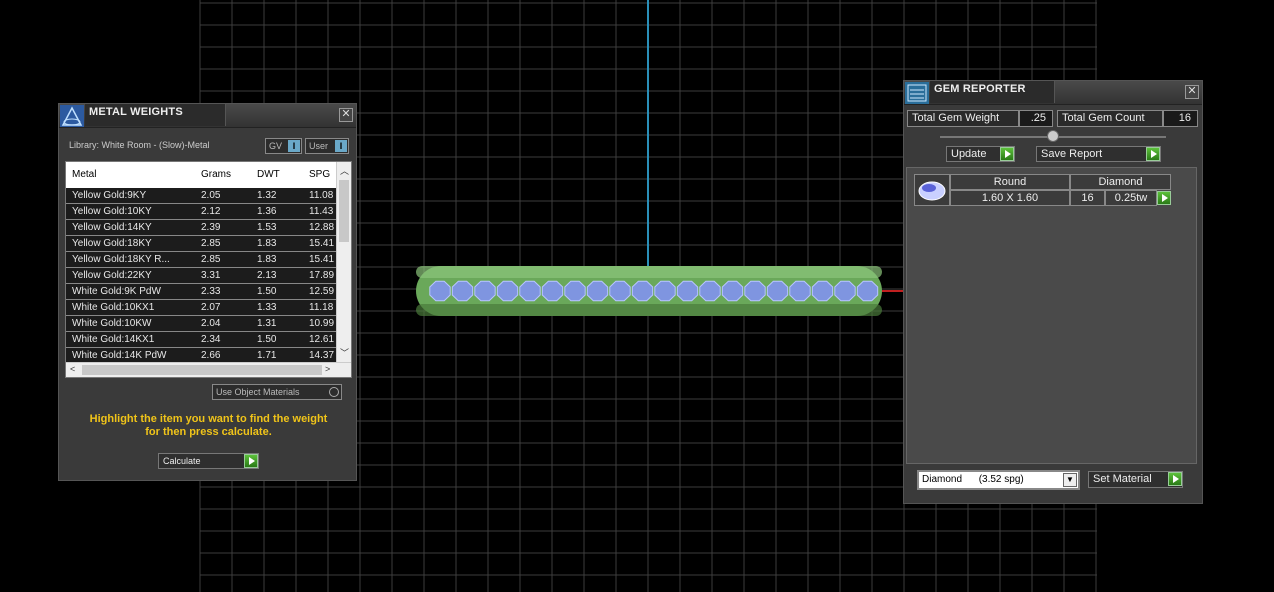  I want to click on chevron-down-icon: ▼, so click(1070, 480).